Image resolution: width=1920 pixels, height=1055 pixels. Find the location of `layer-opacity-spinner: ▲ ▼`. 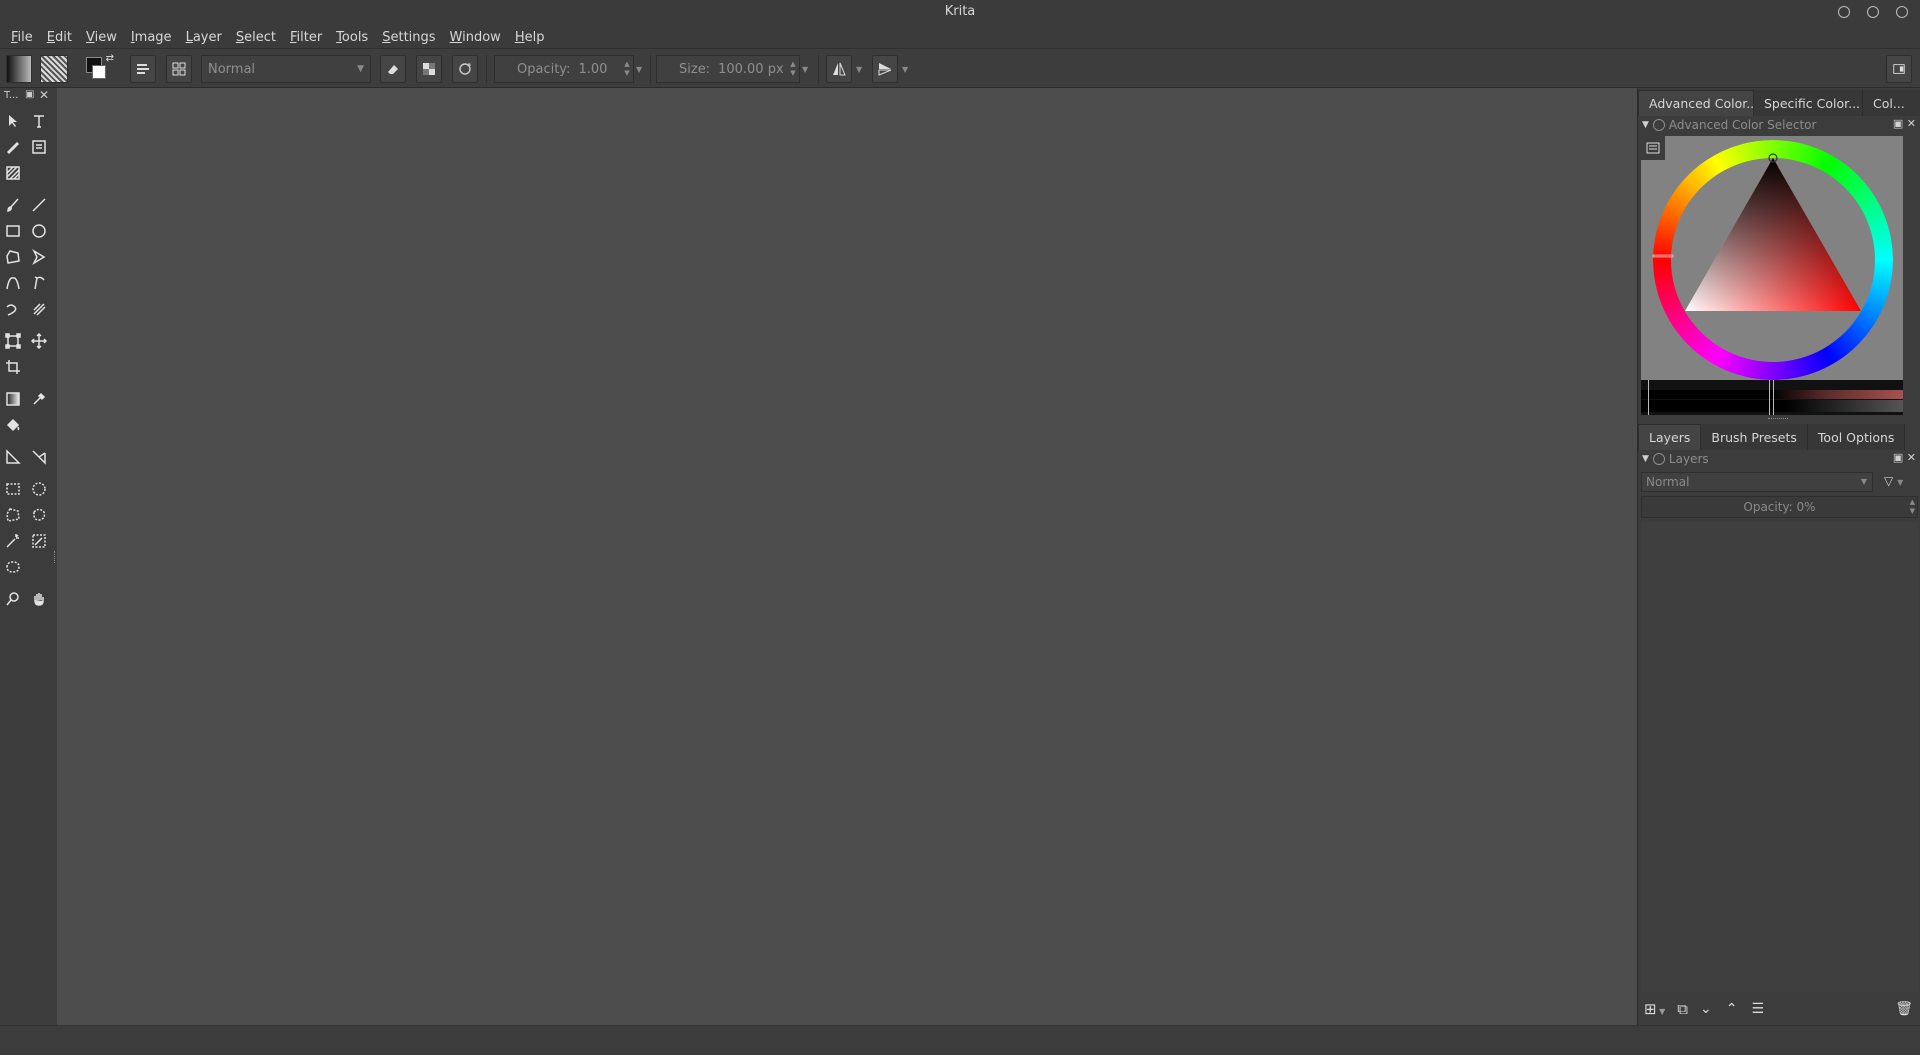

layer-opacity-spinner: ▲ ▼ is located at coordinates (1912, 507).